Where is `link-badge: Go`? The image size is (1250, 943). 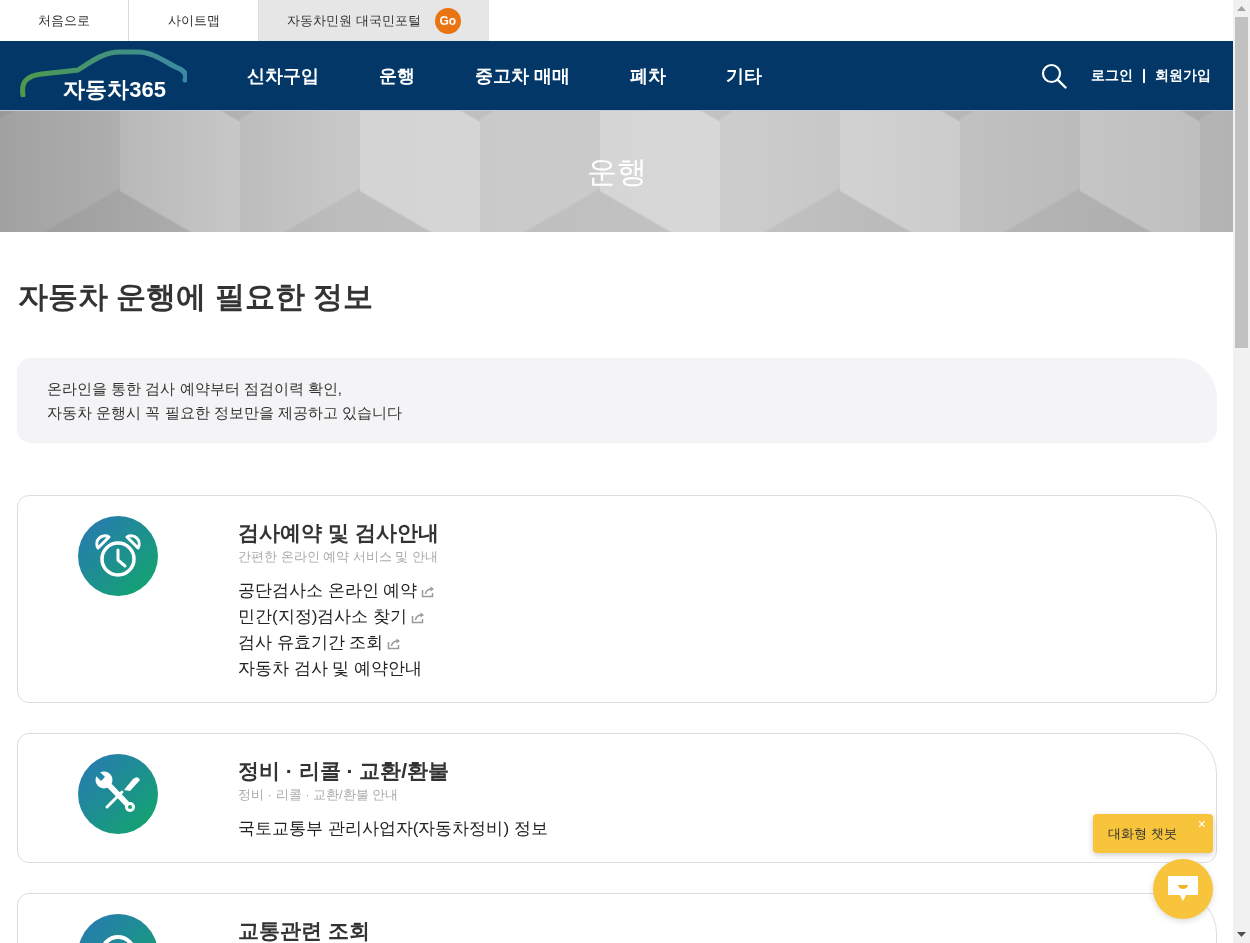 link-badge: Go is located at coordinates (447, 20).